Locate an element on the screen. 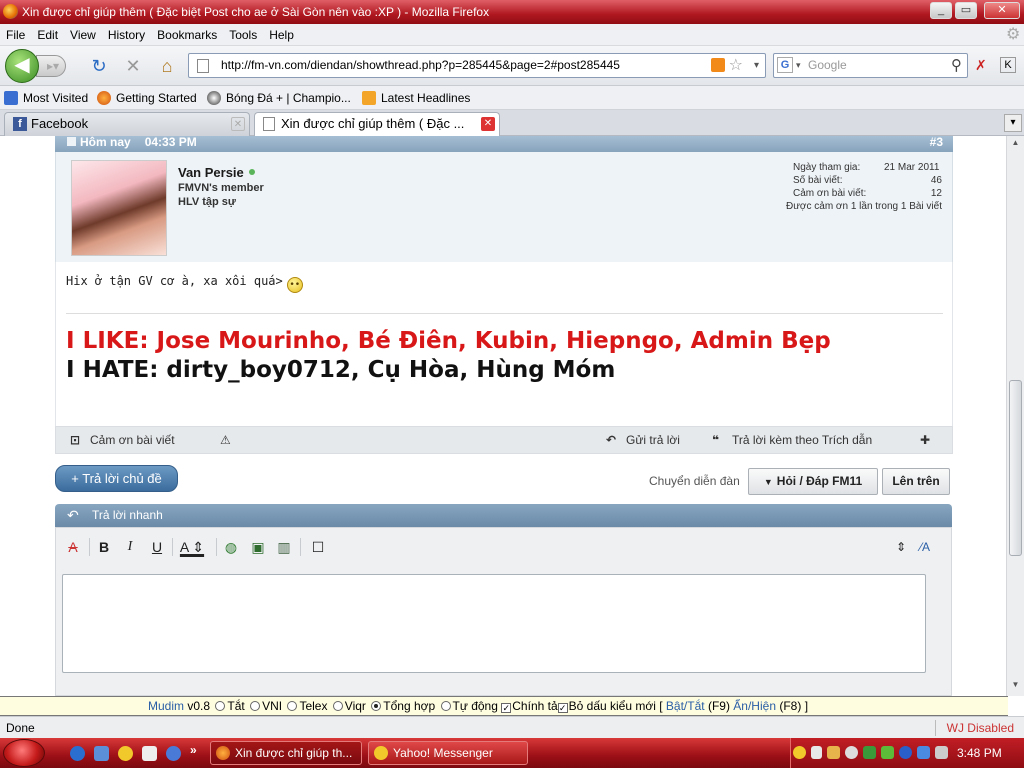 This screenshot has width=1024, height=768. ie-icon is located at coordinates (77, 753).